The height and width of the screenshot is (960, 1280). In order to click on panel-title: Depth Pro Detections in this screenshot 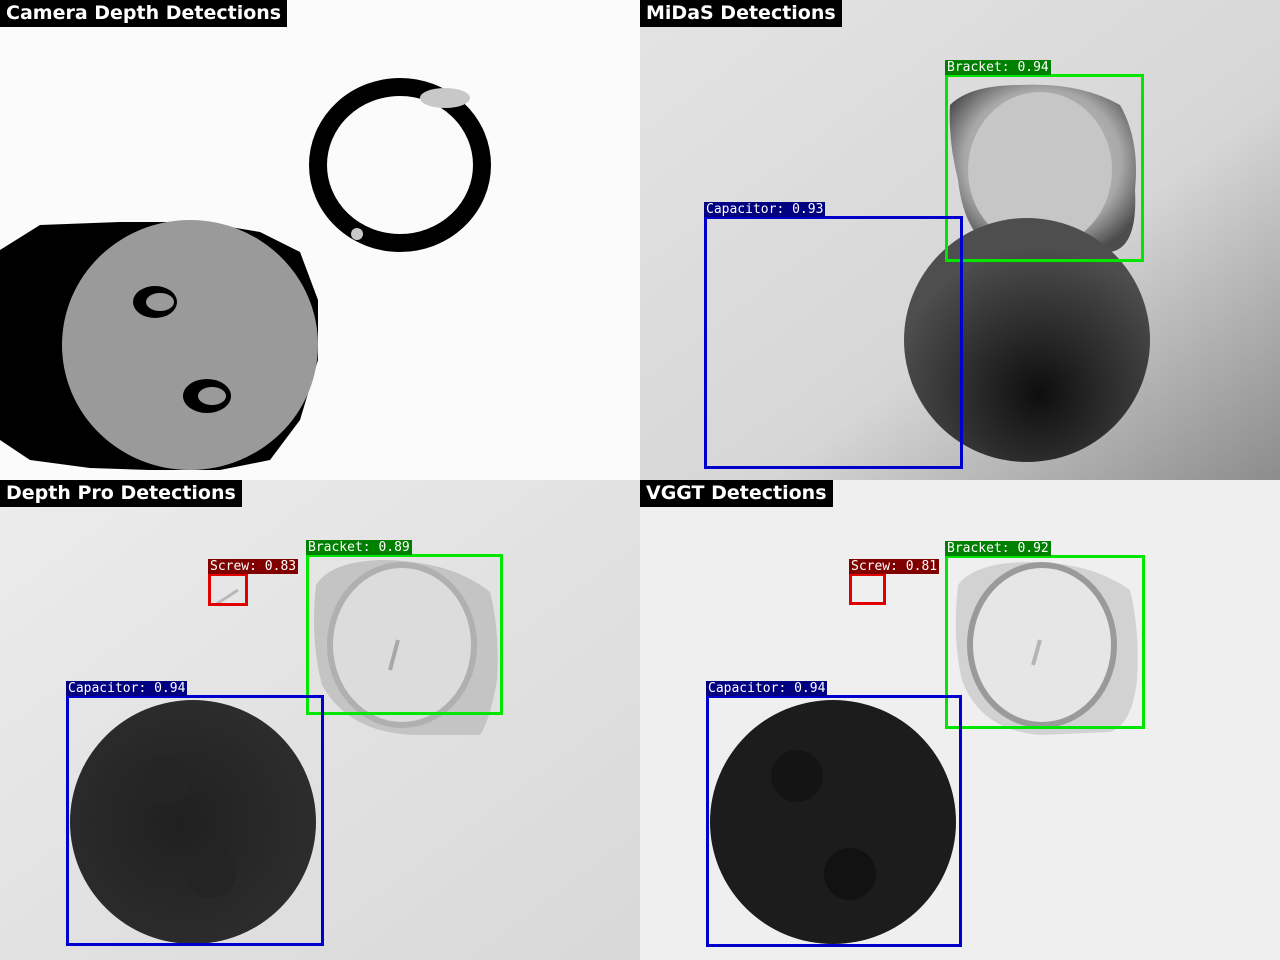, I will do `click(121, 493)`.